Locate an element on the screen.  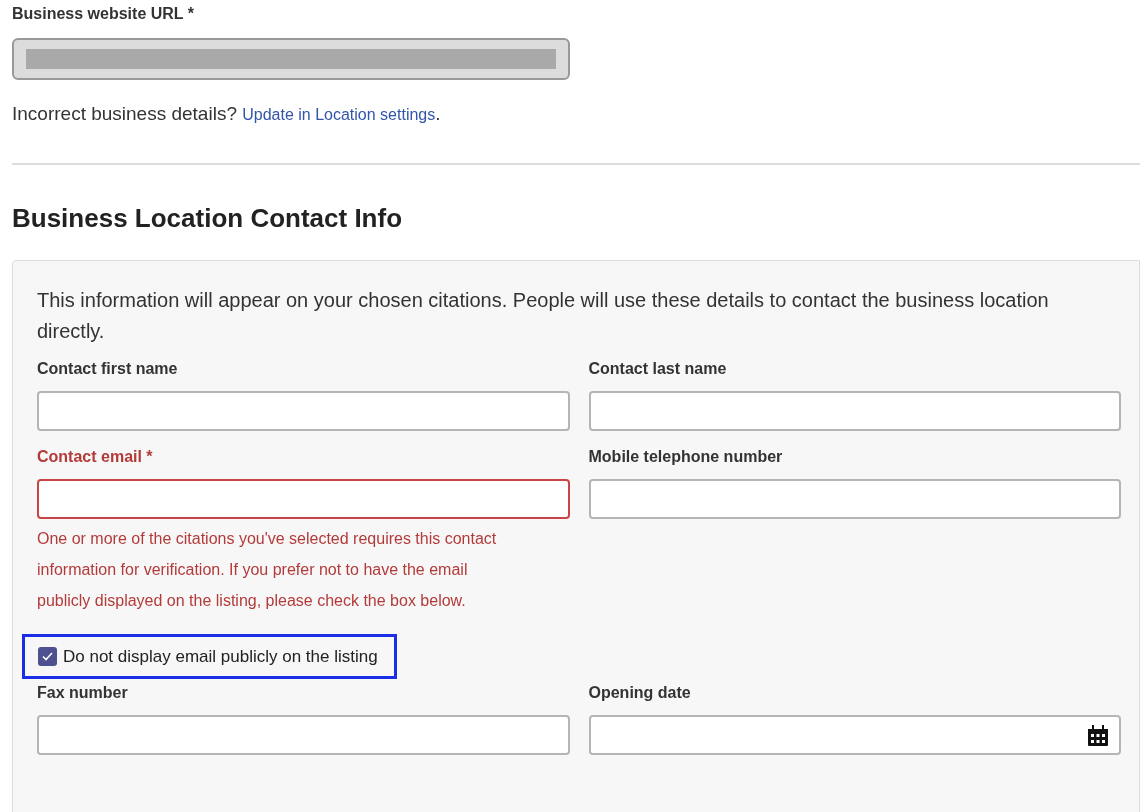
section-heading: Business Location Contact Info is located at coordinates (208, 218).